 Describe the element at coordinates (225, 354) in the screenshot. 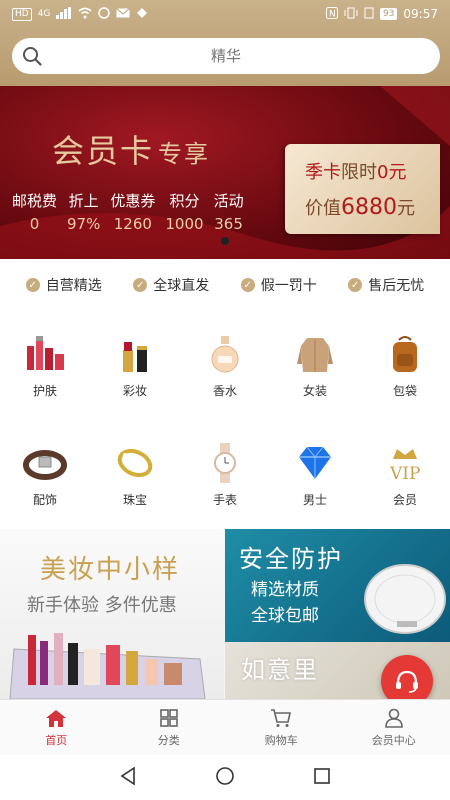

I see `perfume-icon` at that location.